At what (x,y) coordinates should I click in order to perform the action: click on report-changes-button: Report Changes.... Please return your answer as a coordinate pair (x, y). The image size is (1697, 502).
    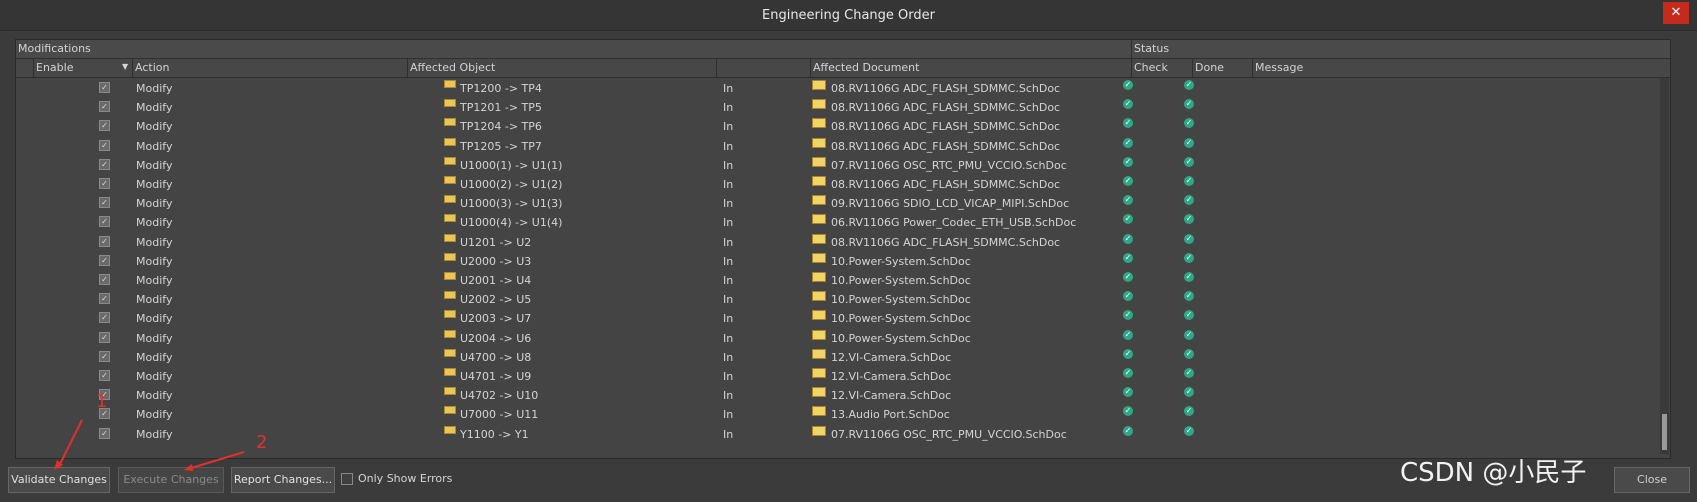
    Looking at the image, I should click on (283, 480).